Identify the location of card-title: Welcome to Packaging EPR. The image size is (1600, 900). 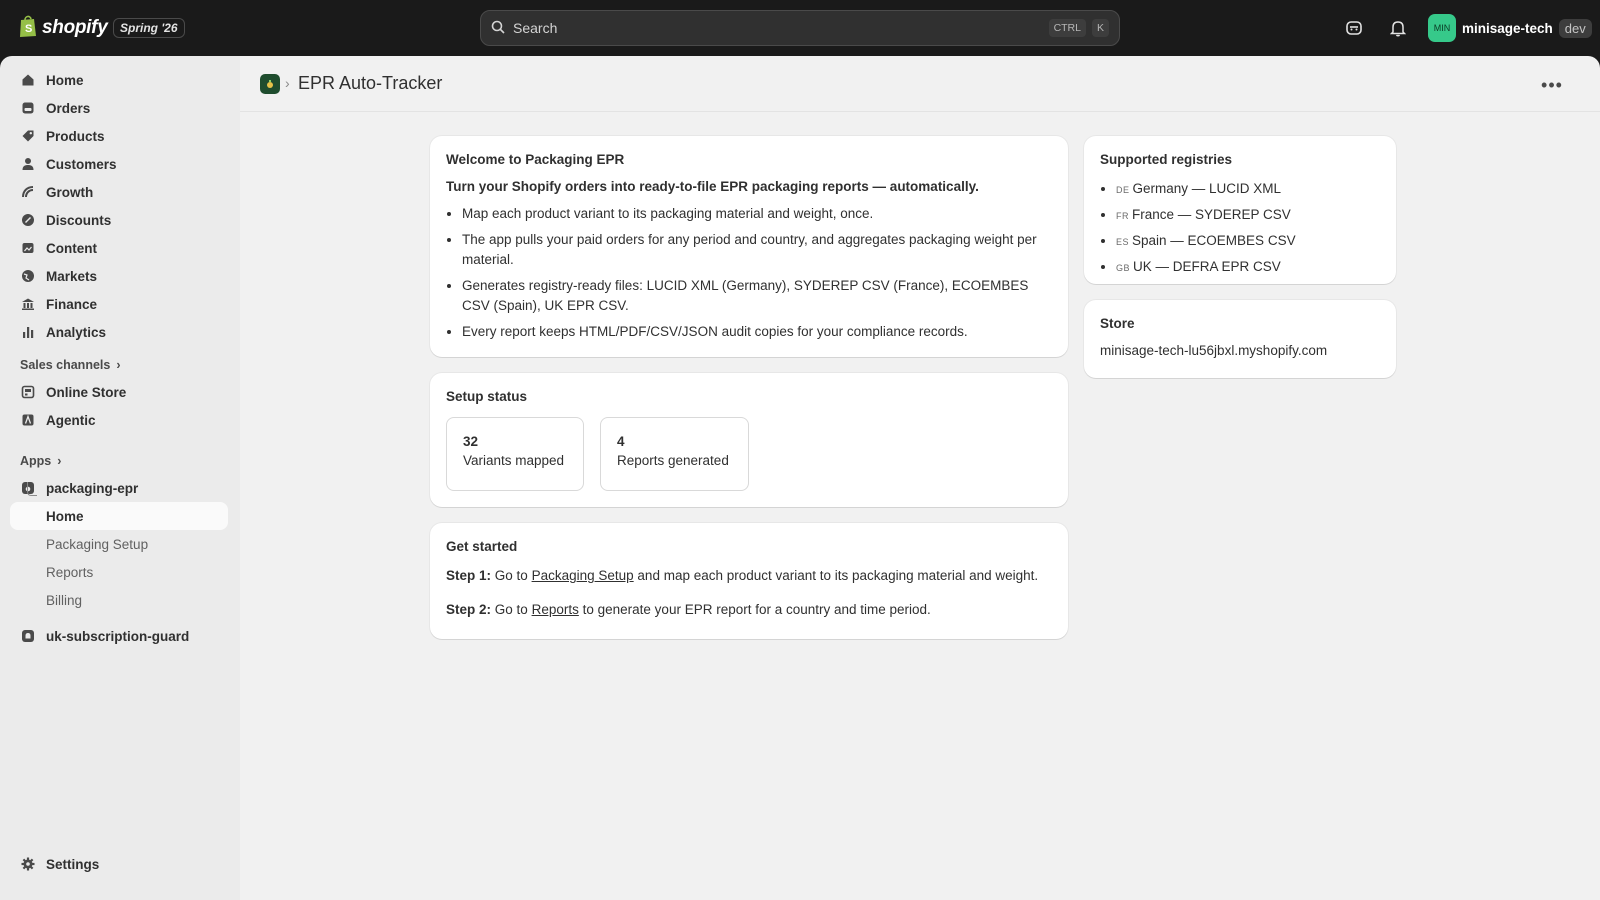
(535, 159).